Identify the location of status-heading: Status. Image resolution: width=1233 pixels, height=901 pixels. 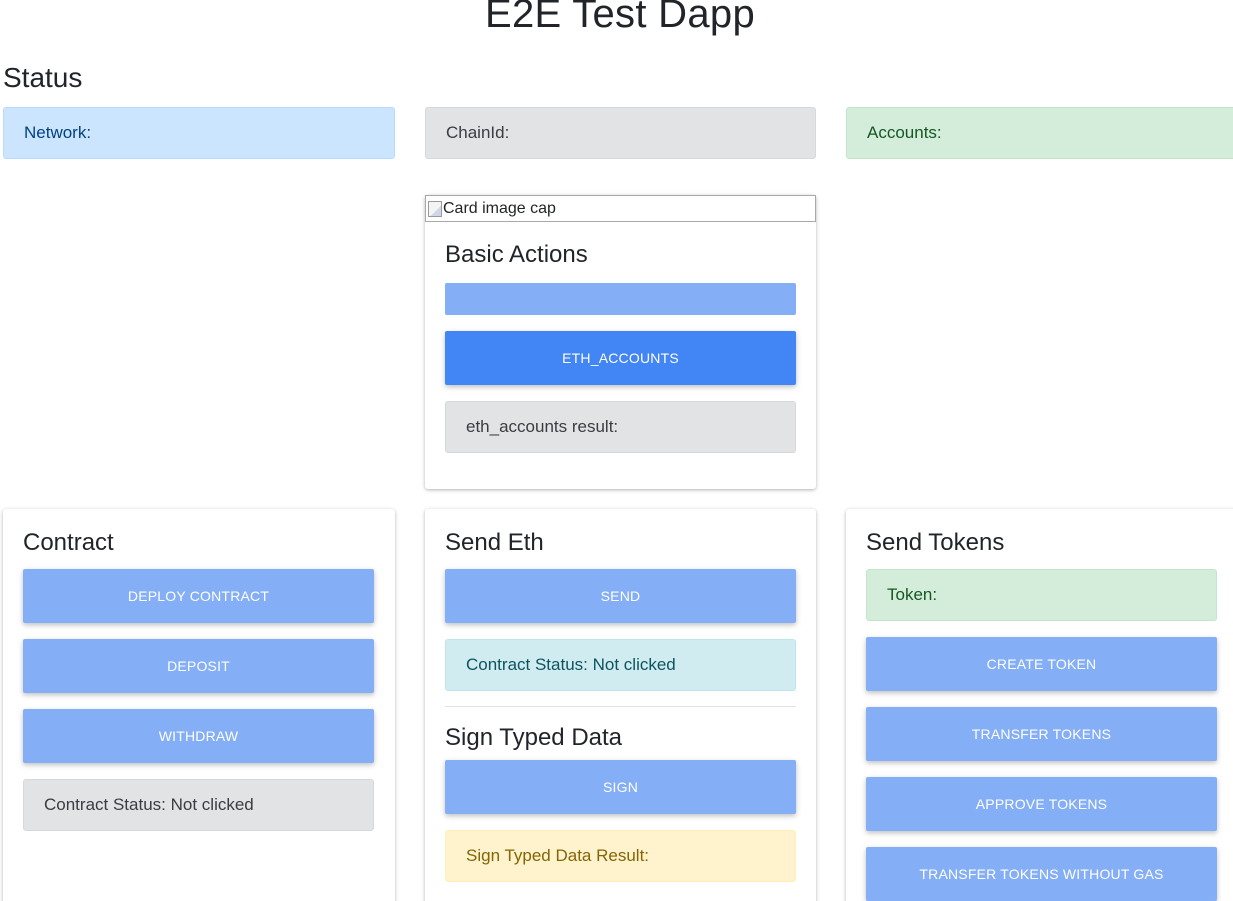
(43, 77).